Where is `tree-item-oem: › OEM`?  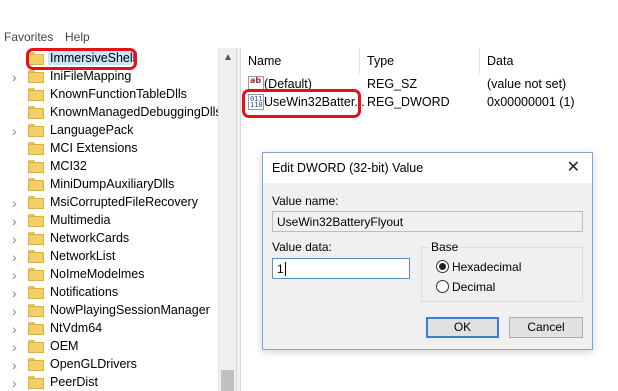 tree-item-oem: › OEM is located at coordinates (109, 347).